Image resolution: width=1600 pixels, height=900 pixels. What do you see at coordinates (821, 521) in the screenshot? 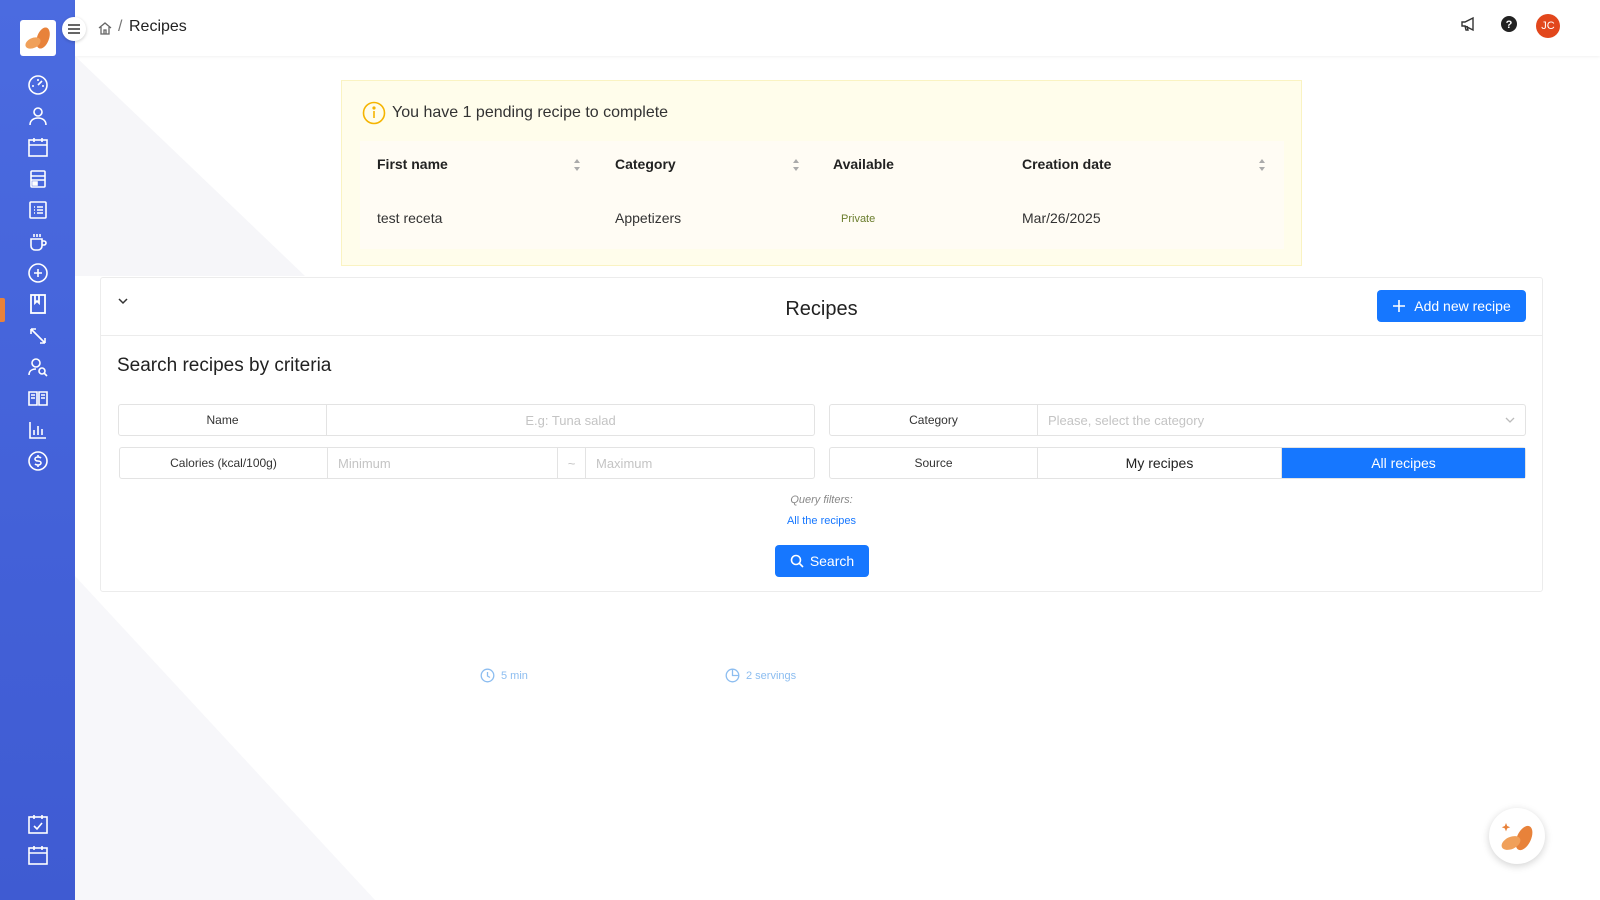
I see `query-filters-value: All the recipes` at bounding box center [821, 521].